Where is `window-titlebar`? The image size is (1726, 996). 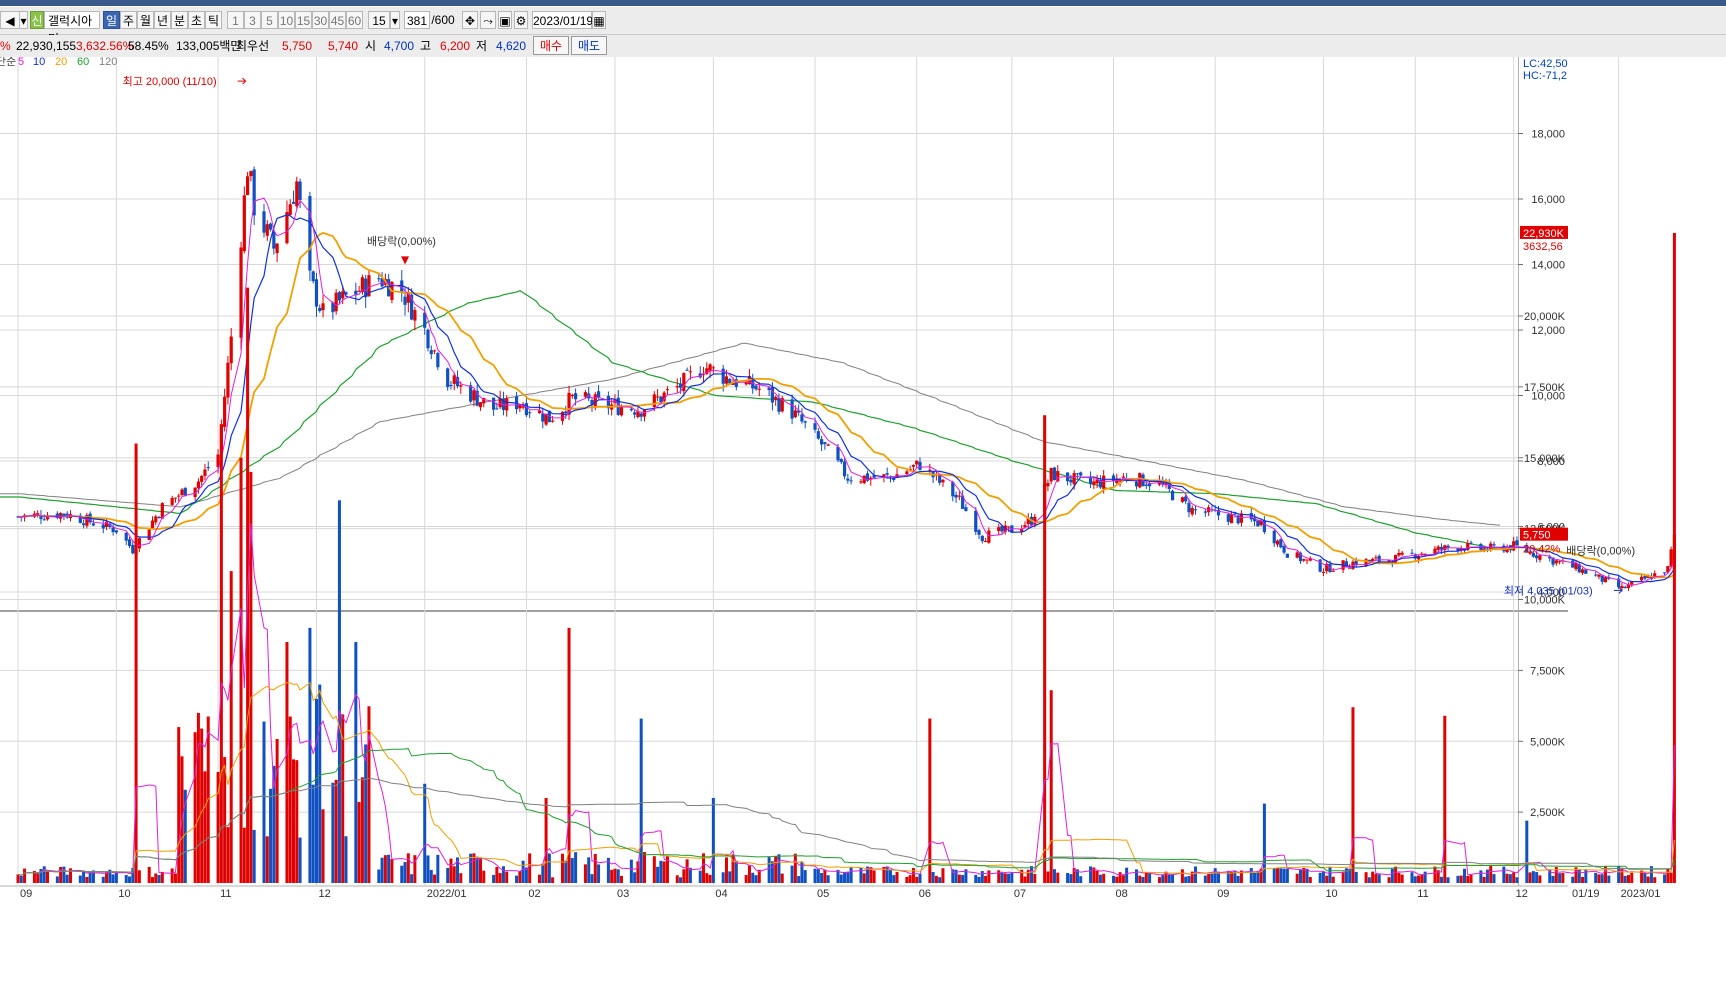
window-titlebar is located at coordinates (863, 3).